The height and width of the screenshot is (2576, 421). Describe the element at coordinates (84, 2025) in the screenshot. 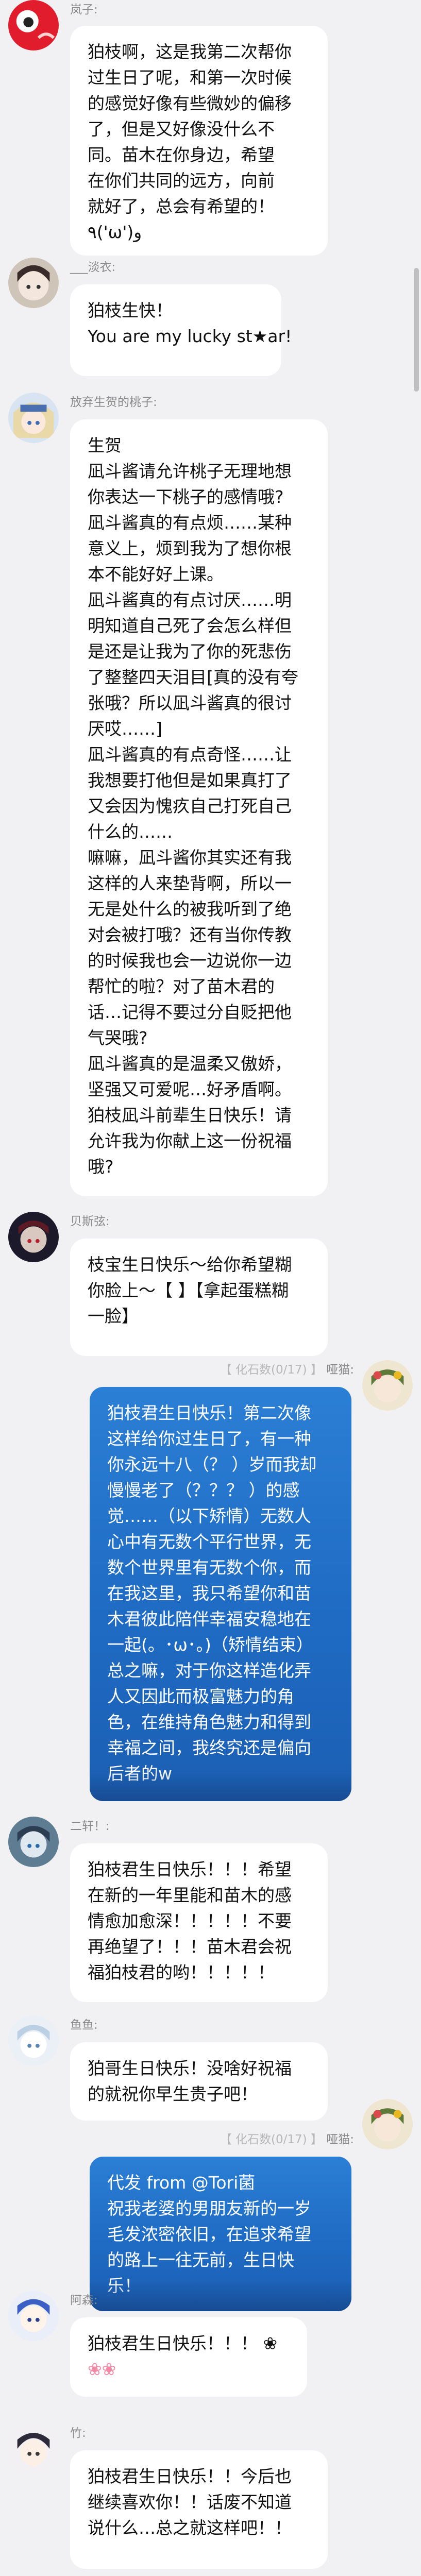

I see `sender-name: 鱼鱼:` at that location.